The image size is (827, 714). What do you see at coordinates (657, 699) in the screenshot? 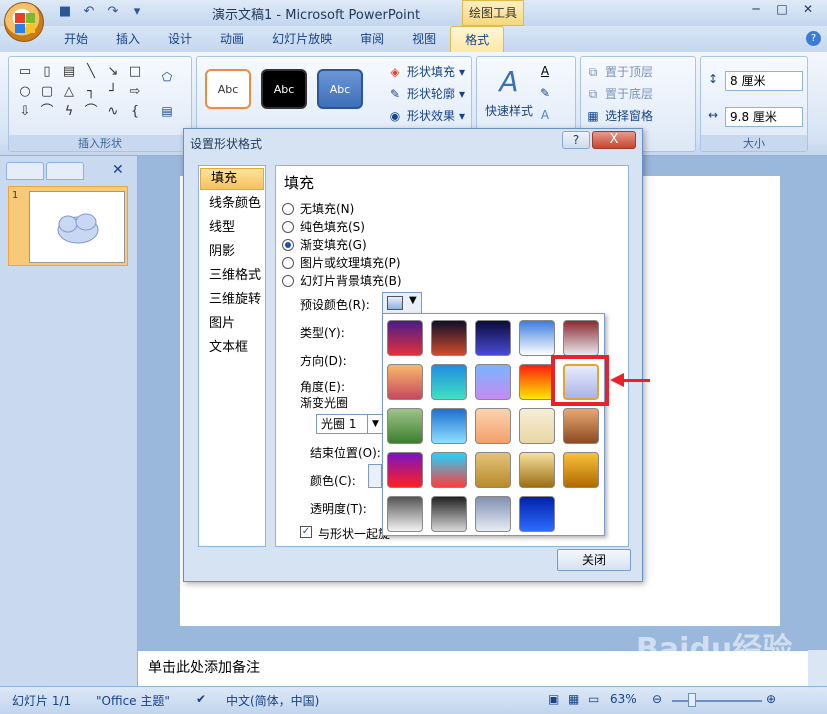
I see `zoom-out-icon: ⊖` at bounding box center [657, 699].